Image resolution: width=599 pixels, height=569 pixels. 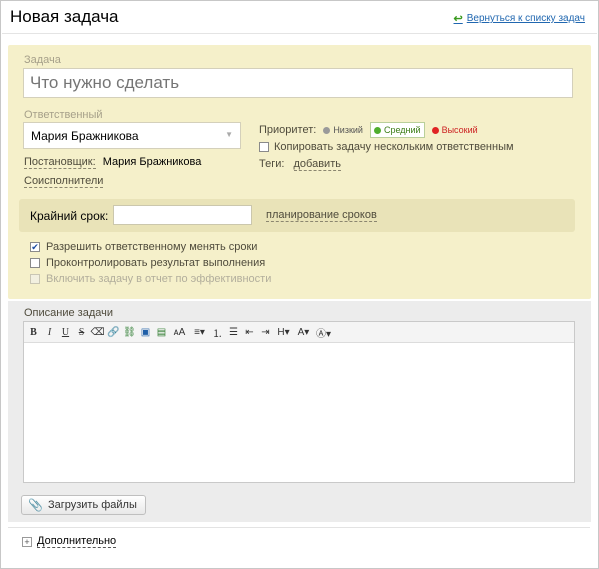 I want to click on video-icon: ▤, so click(x=161, y=332).